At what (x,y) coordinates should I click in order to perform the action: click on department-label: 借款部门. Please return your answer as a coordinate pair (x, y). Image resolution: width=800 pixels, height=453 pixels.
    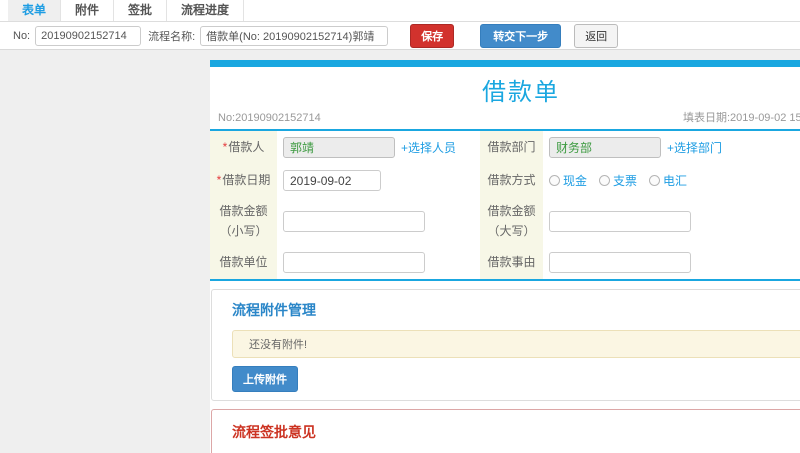
    Looking at the image, I should click on (511, 147).